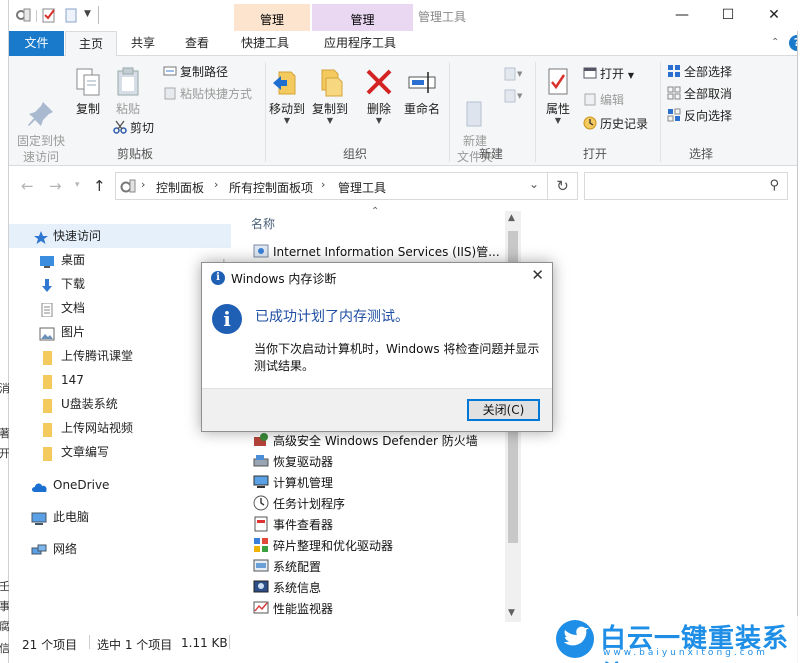 Image resolution: width=806 pixels, height=663 pixels. What do you see at coordinates (323, 546) in the screenshot?
I see `file-row: 碎片整理和优化驱动器` at bounding box center [323, 546].